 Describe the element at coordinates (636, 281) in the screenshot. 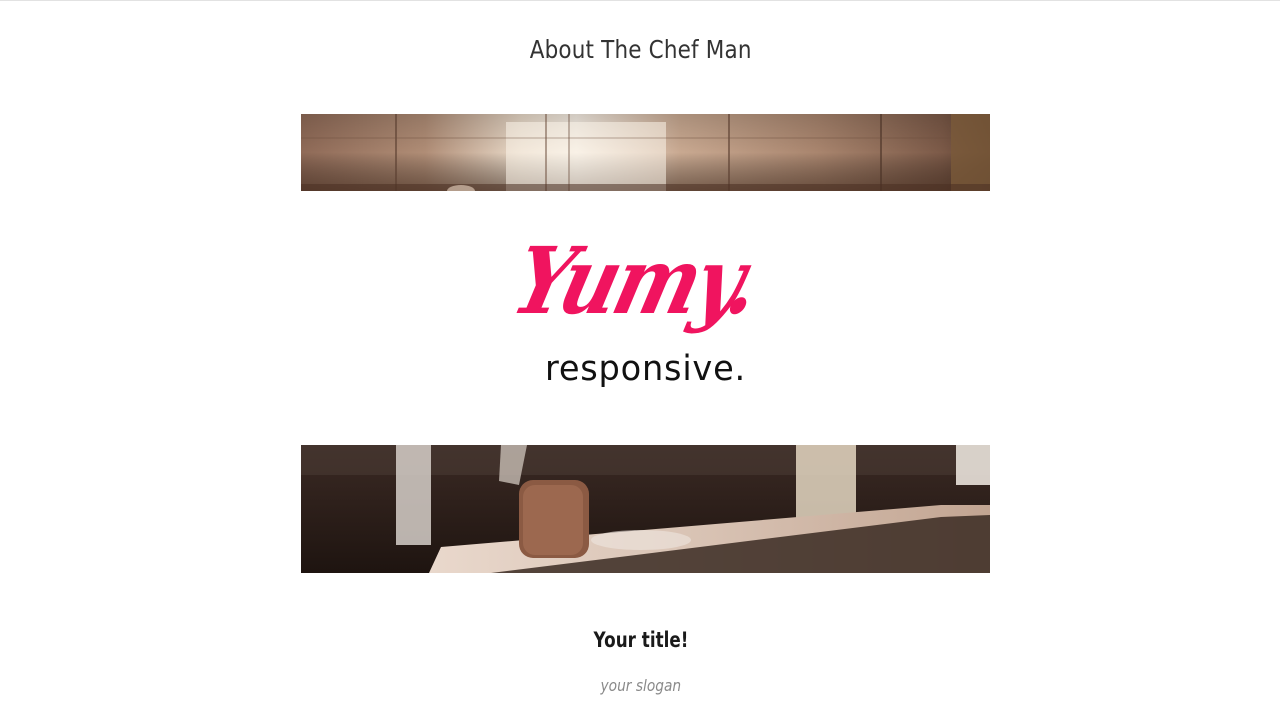

I see `logo-script-text: Yumy.` at that location.